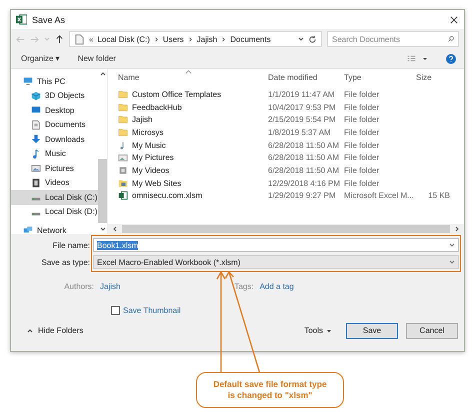 The height and width of the screenshot is (413, 474). I want to click on film-icon, so click(36, 183).